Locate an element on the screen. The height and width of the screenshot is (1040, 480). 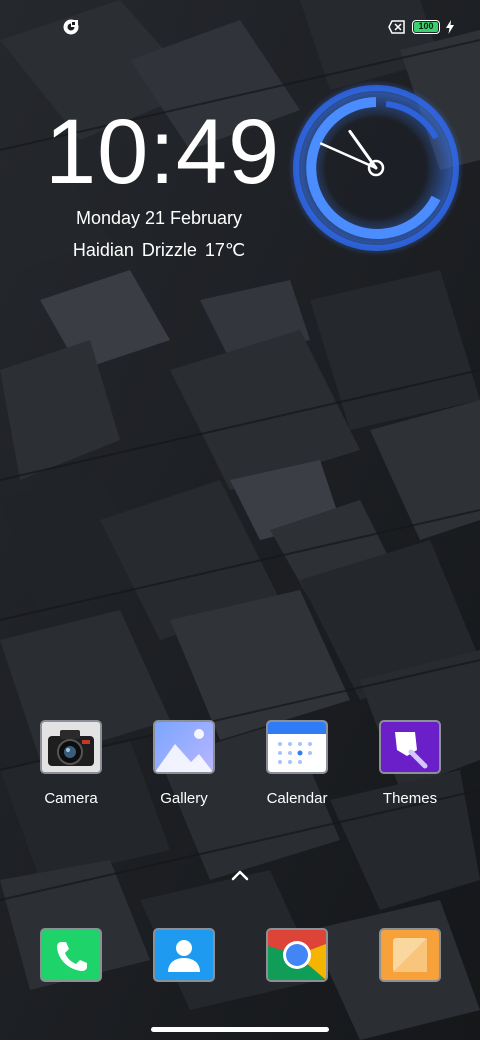
clock-time: 10:49 is located at coordinates (162, 152).